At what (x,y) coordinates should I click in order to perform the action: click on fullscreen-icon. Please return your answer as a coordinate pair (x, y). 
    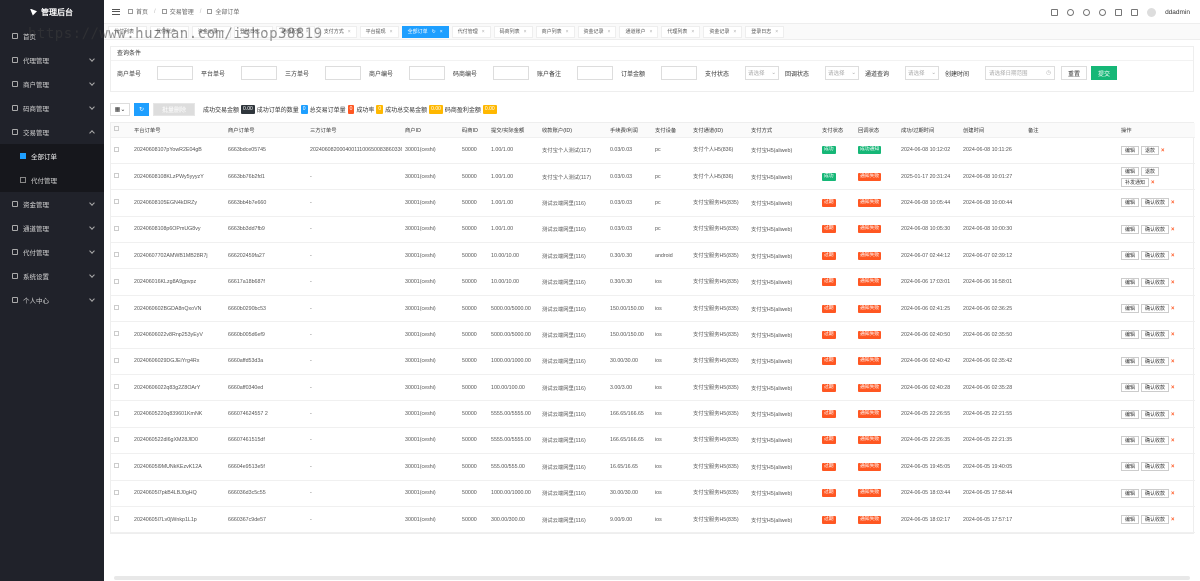
    Looking at the image, I should click on (1119, 12).